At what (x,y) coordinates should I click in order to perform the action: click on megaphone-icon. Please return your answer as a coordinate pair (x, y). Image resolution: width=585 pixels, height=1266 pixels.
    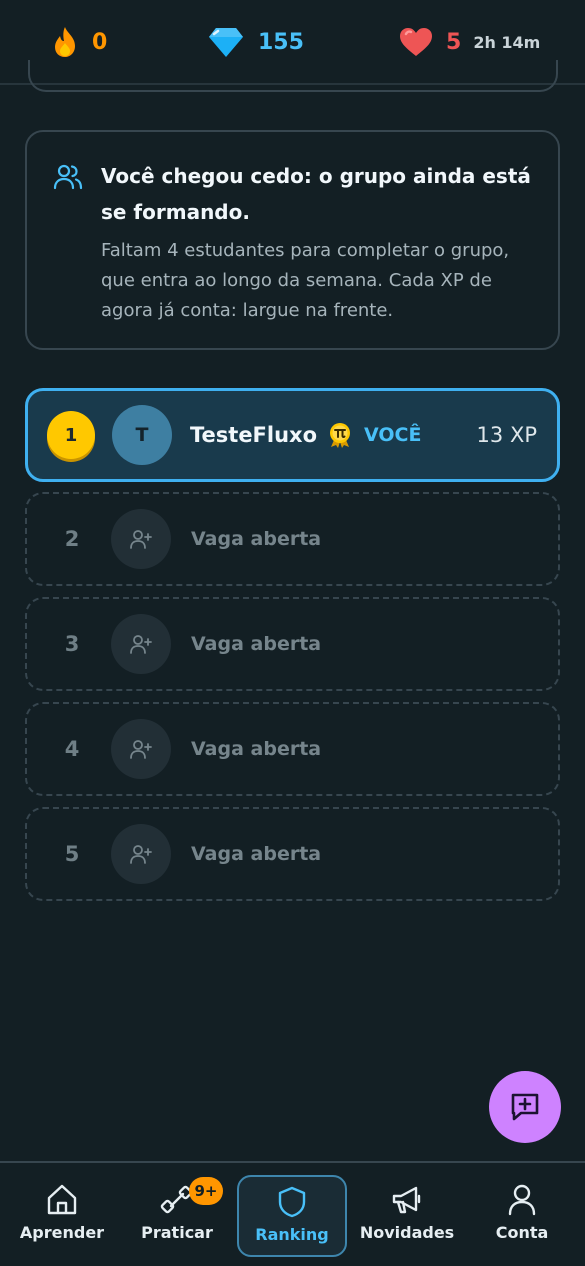
    Looking at the image, I should click on (406, 1200).